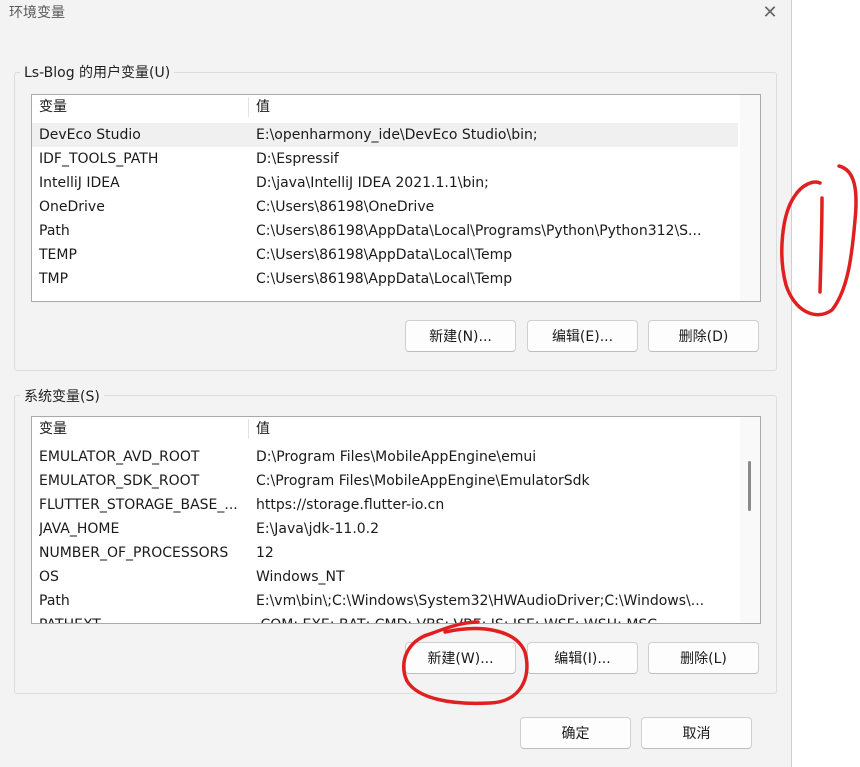  What do you see at coordinates (90, 135) in the screenshot?
I see `variable-name: DevEco Studio` at bounding box center [90, 135].